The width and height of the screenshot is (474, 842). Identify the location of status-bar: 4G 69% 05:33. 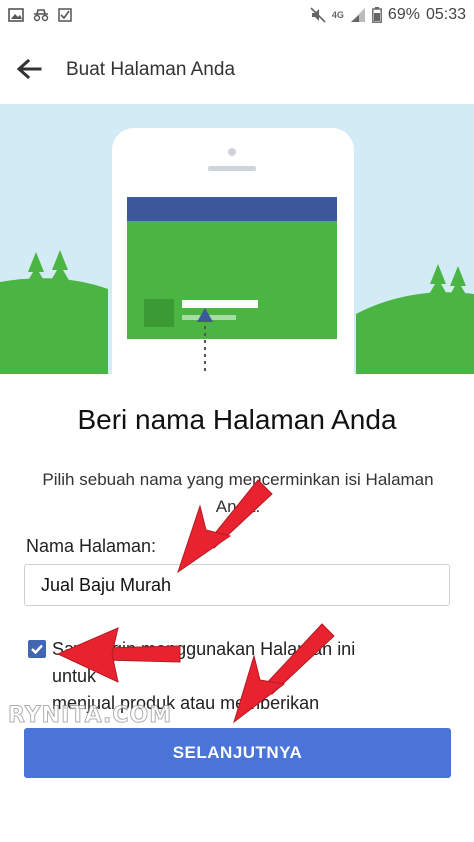
(237, 17).